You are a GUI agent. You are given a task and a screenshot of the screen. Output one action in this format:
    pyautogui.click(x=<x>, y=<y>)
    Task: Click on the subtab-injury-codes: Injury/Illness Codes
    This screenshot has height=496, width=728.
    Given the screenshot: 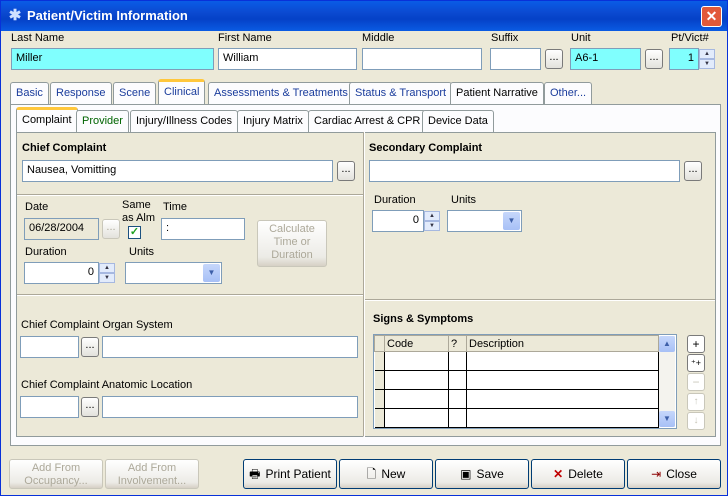 What is the action you would take?
    pyautogui.click(x=184, y=121)
    